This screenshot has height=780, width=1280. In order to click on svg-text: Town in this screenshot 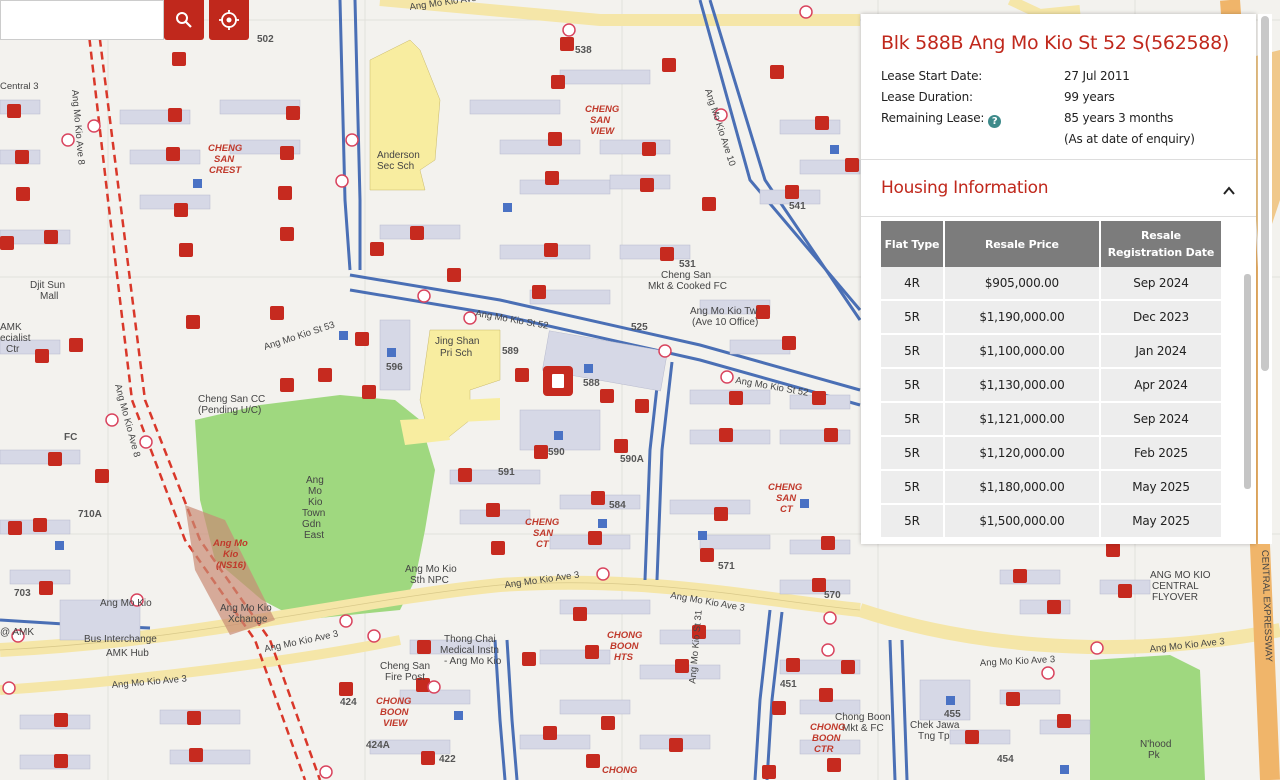, I will do `click(313, 513)`.